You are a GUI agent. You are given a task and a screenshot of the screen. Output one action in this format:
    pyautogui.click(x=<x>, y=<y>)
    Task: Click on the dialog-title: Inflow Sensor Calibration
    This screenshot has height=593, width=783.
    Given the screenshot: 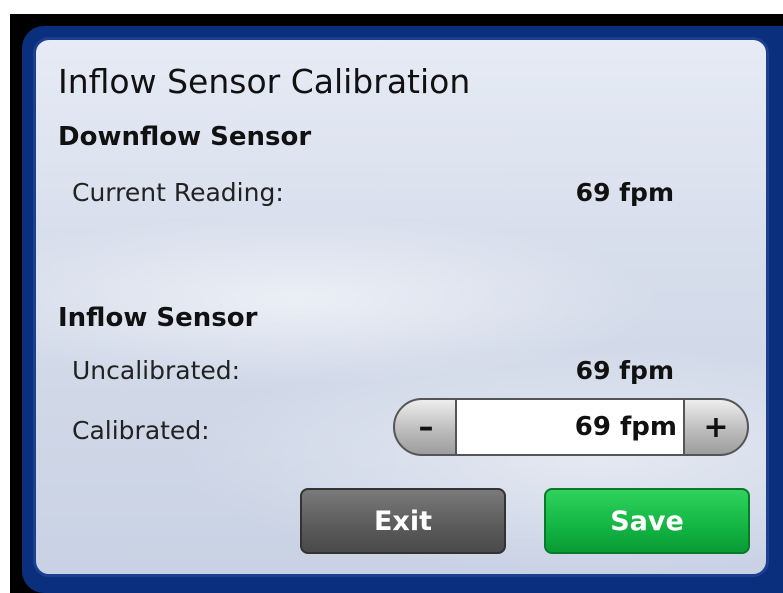 What is the action you would take?
    pyautogui.click(x=264, y=81)
    